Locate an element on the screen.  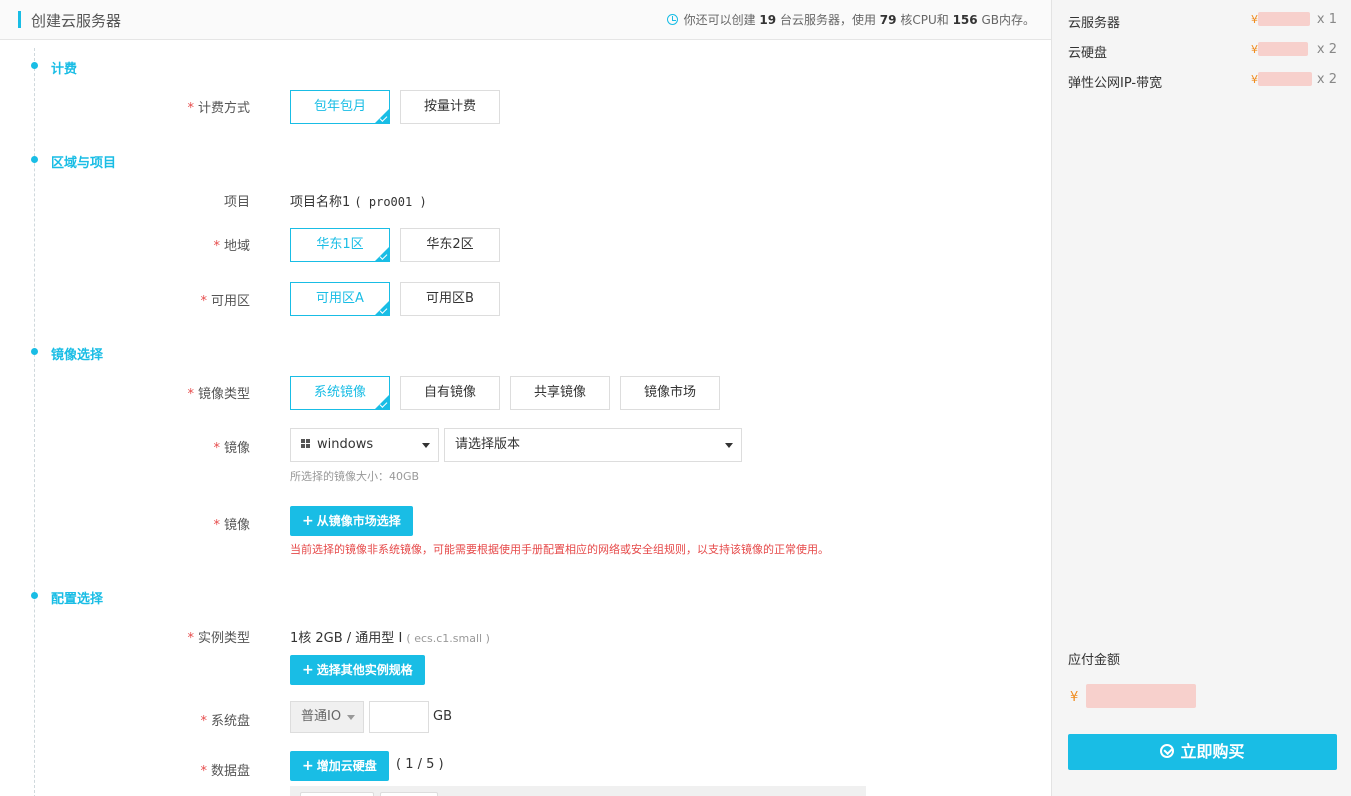
summary-item-name: 云服务器 is located at coordinates (1094, 23).